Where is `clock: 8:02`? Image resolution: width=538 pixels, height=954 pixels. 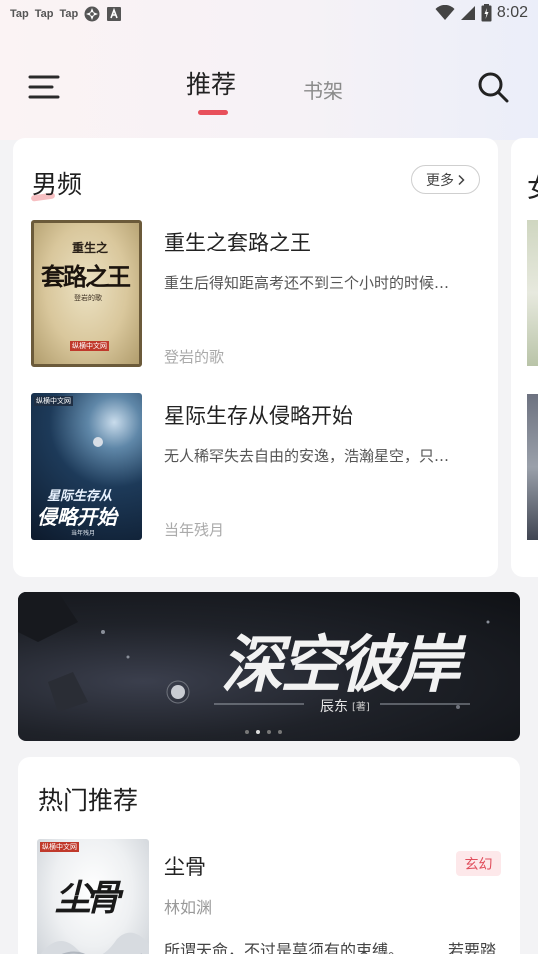 clock: 8:02 is located at coordinates (512, 12).